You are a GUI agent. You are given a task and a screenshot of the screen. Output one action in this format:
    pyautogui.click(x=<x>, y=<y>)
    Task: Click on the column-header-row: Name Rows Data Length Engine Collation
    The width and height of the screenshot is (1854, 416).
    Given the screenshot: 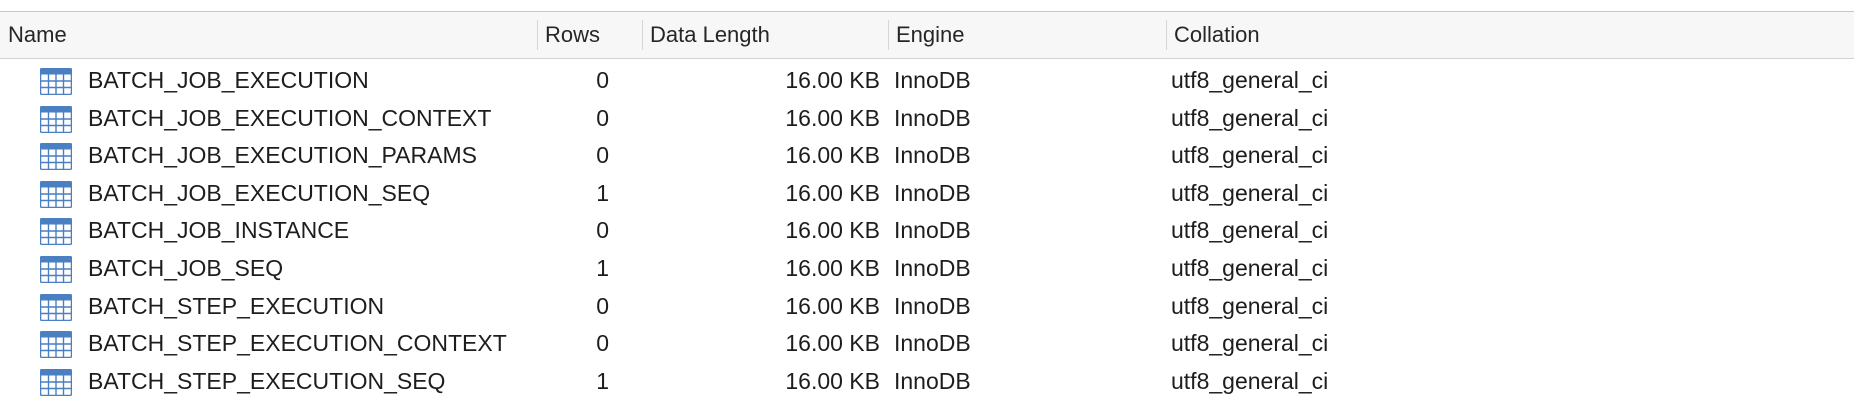 What is the action you would take?
    pyautogui.click(x=927, y=35)
    